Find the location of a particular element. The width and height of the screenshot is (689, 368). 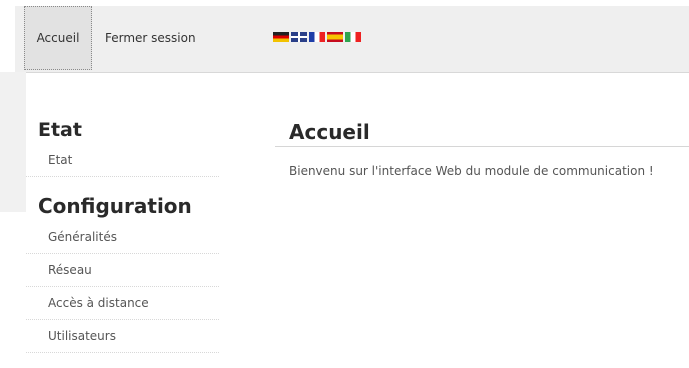

main-content: Accueil is located at coordinates (489, 132).